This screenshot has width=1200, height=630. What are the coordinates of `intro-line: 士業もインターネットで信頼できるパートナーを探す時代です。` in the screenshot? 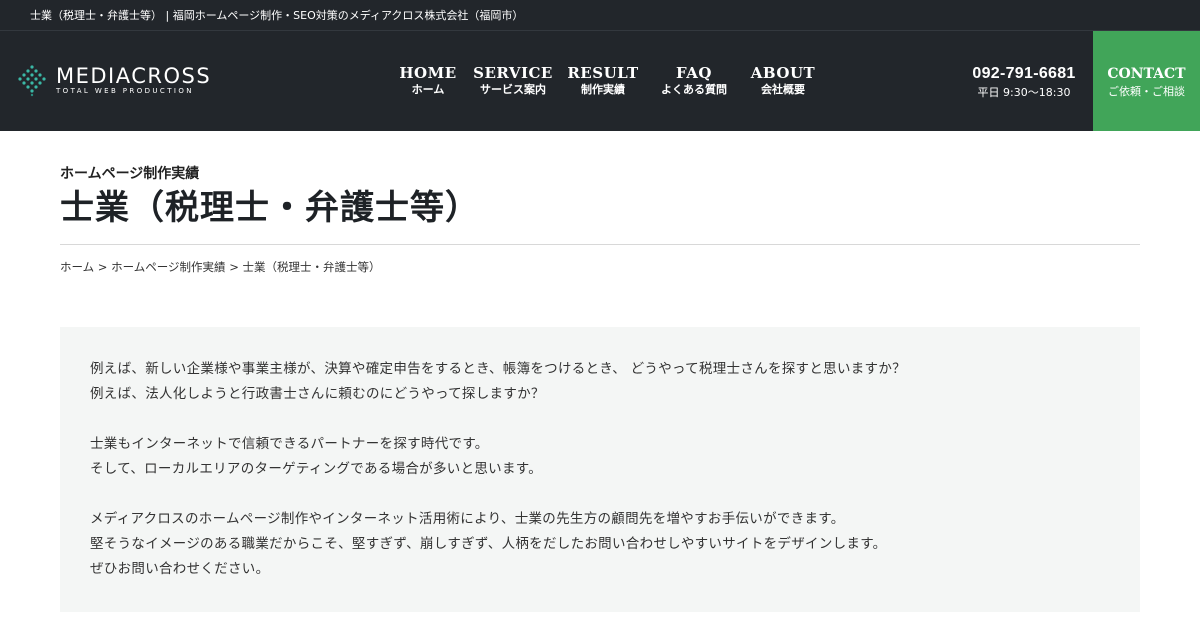 It's located at (289, 444).